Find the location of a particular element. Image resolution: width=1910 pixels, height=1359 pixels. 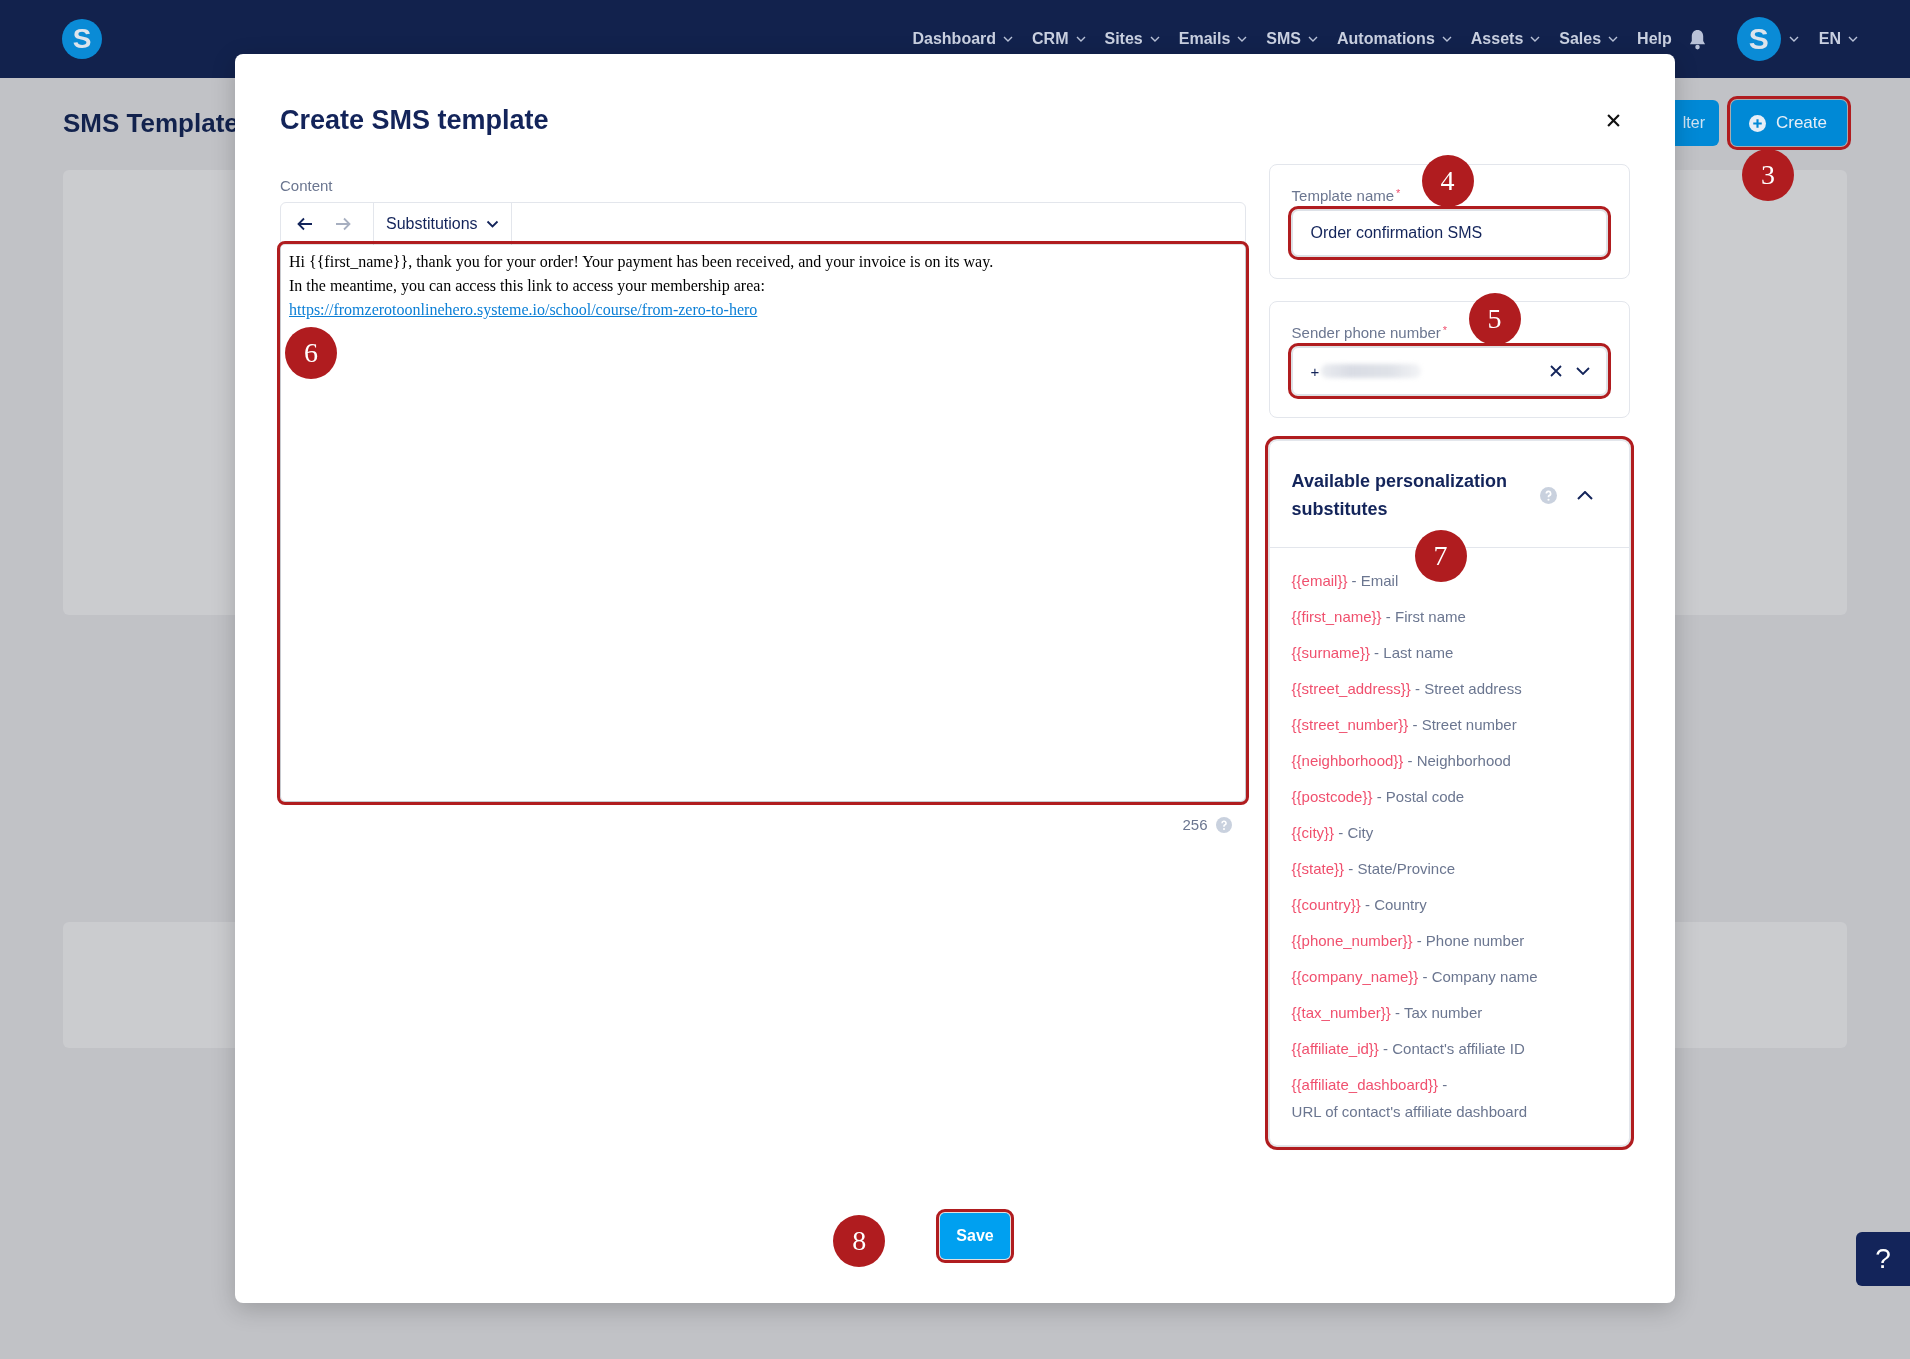

field-label: Template name* is located at coordinates (1346, 195).